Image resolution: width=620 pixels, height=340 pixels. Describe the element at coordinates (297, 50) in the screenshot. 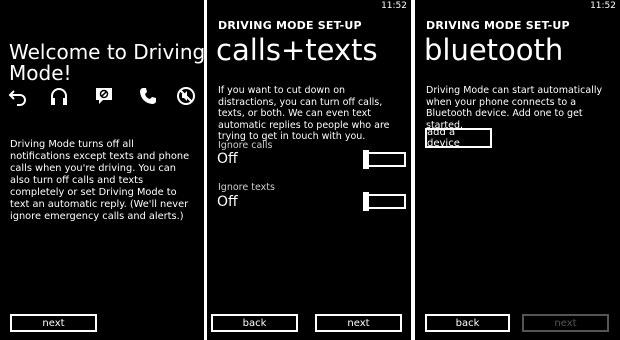

I see `page-title: calls+texts` at that location.